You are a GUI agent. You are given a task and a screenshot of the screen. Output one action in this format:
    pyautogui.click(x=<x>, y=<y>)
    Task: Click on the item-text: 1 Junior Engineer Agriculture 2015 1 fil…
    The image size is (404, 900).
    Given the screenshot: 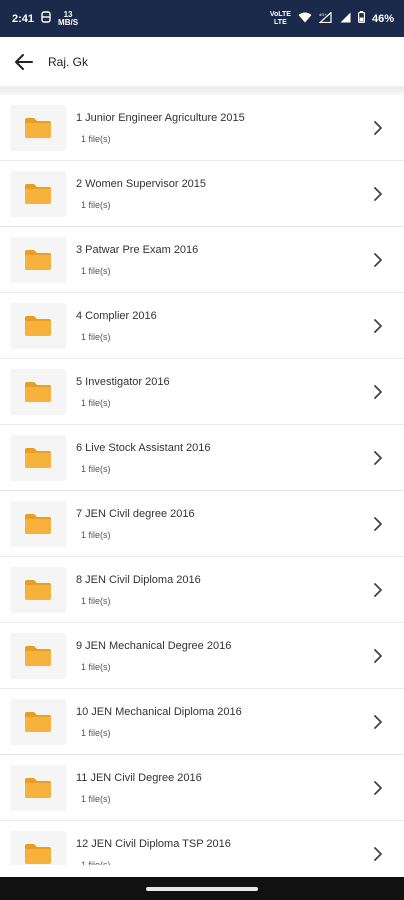 What is the action you would take?
    pyautogui.click(x=221, y=128)
    